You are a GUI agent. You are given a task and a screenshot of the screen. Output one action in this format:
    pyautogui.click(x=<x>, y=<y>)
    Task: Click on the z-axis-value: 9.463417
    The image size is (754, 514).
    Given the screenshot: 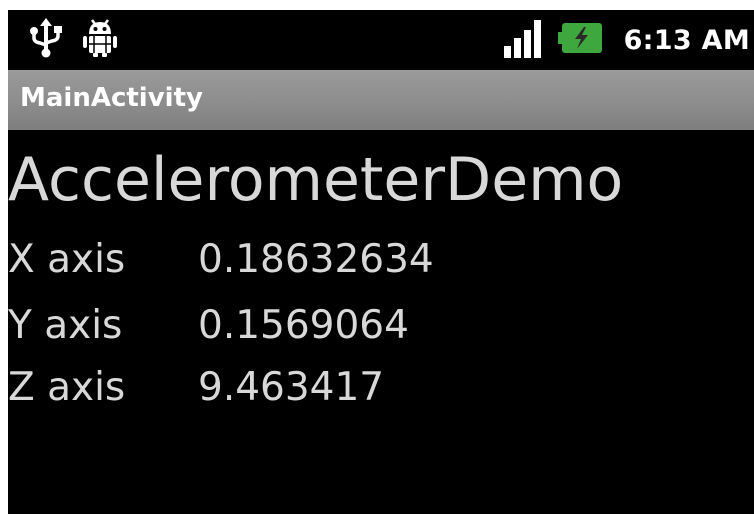 What is the action you would take?
    pyautogui.click(x=291, y=387)
    